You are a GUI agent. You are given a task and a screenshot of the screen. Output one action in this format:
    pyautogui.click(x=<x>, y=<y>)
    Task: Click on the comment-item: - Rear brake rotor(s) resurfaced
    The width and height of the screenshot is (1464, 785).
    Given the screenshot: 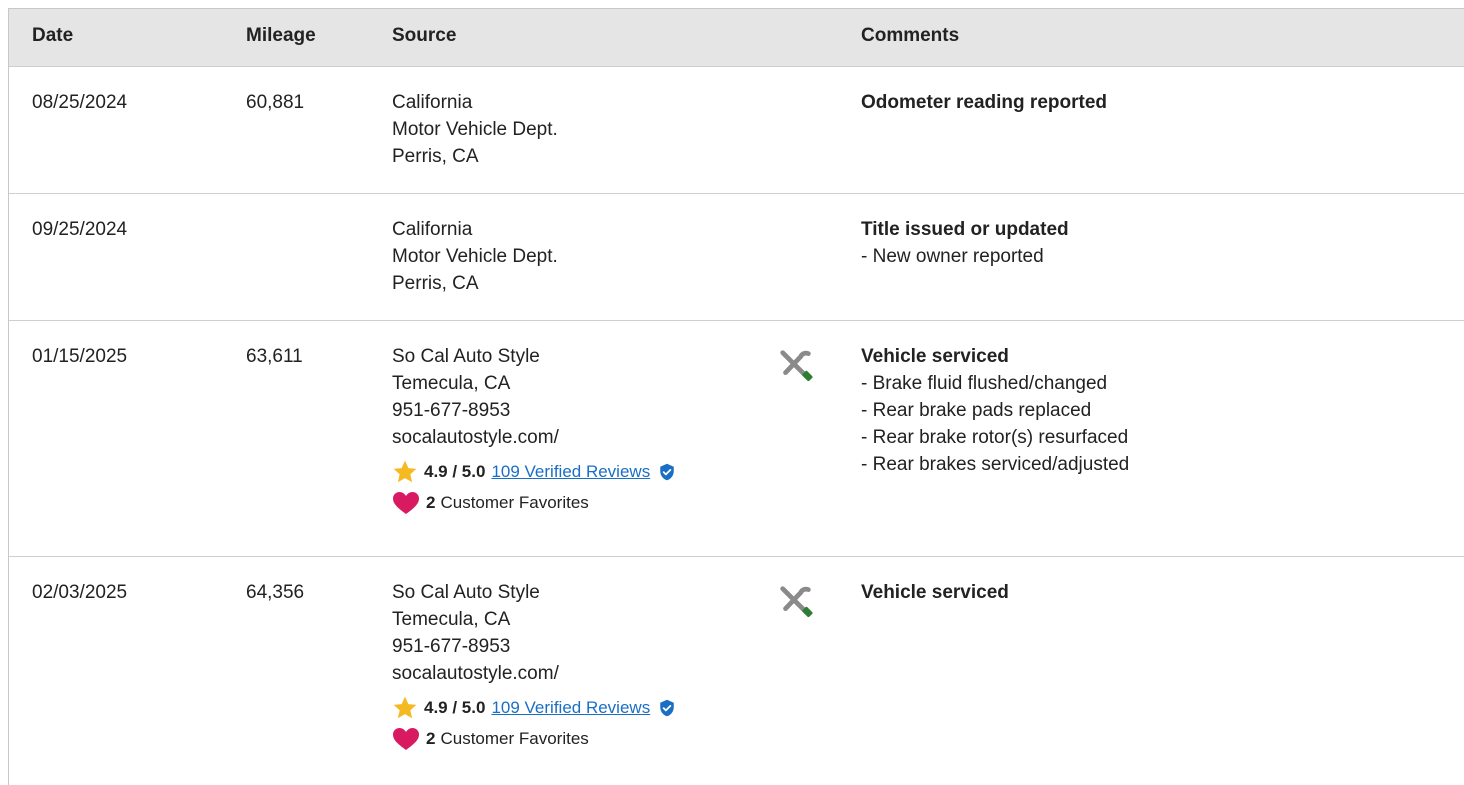 What is the action you would take?
    pyautogui.click(x=995, y=437)
    